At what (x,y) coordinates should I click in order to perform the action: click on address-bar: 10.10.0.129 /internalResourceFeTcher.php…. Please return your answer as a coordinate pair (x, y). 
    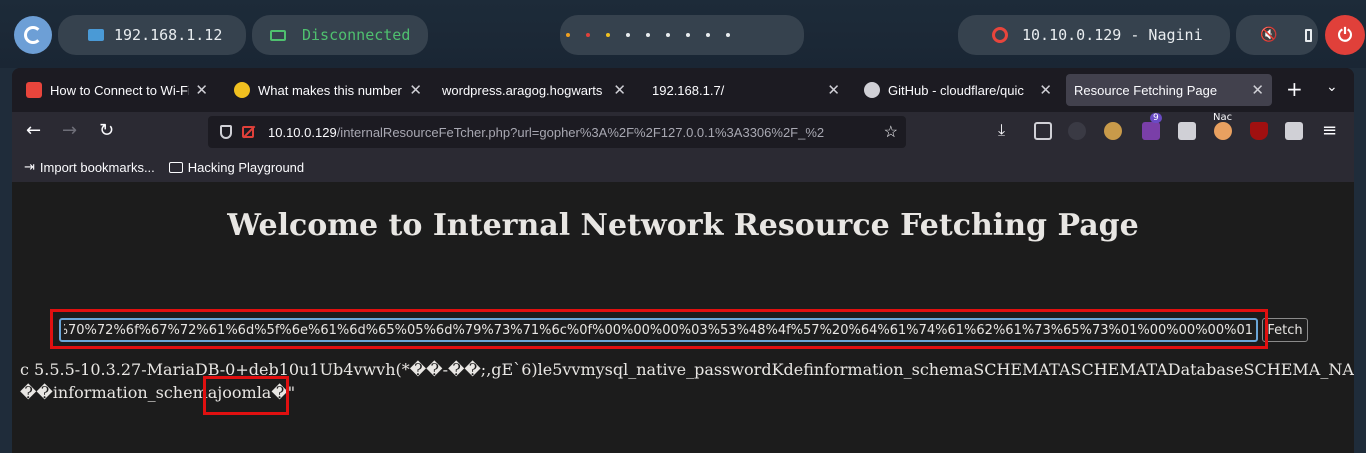
    Looking at the image, I should click on (557, 132).